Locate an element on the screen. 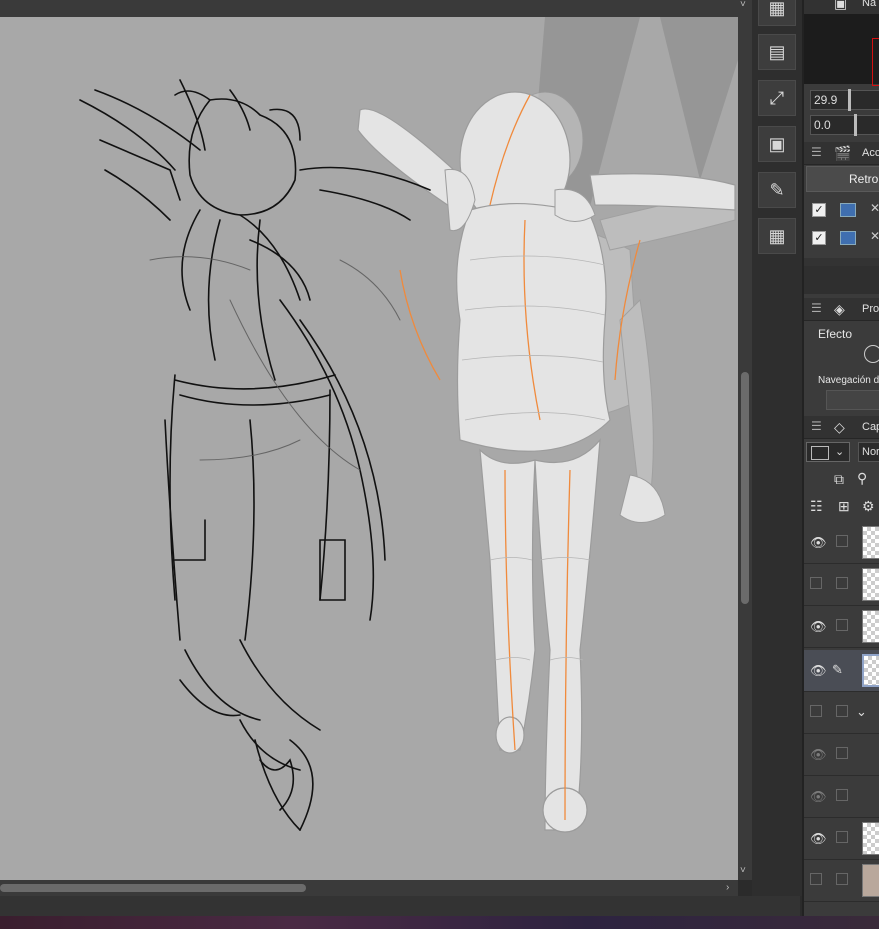 This screenshot has width=879, height=929. reference-icon: ⚲ is located at coordinates (862, 478).